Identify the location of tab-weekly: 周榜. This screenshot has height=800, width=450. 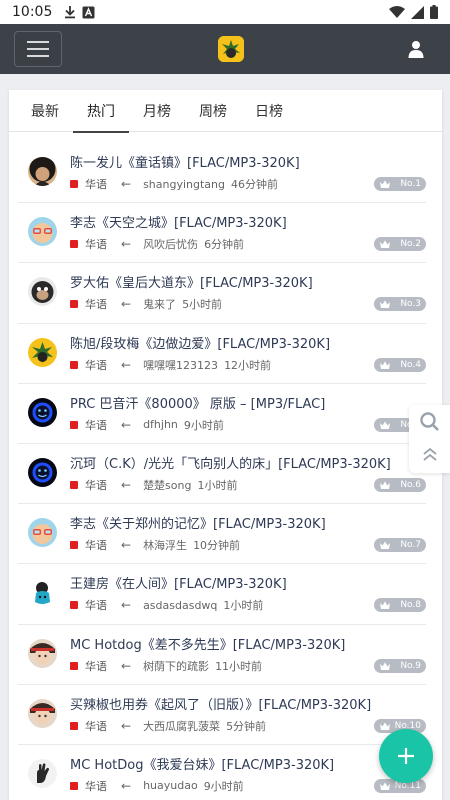
(213, 111).